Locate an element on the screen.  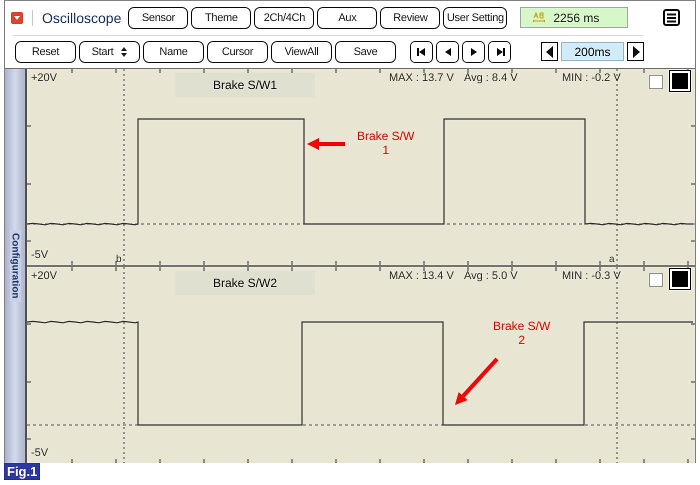
time-delta-icon is located at coordinates (539, 18).